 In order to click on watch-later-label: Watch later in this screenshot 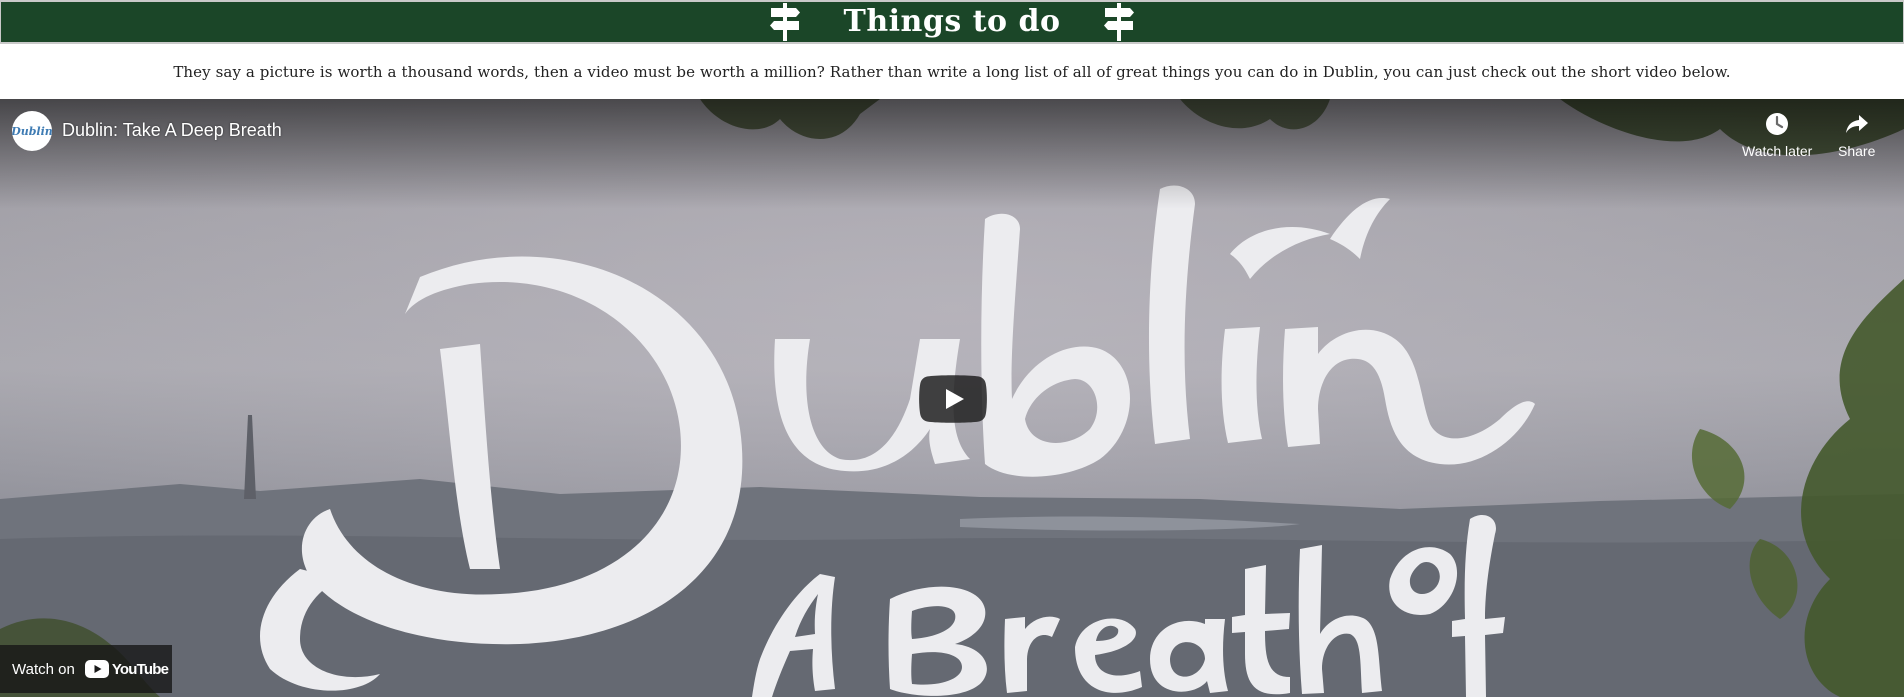, I will do `click(1777, 151)`.